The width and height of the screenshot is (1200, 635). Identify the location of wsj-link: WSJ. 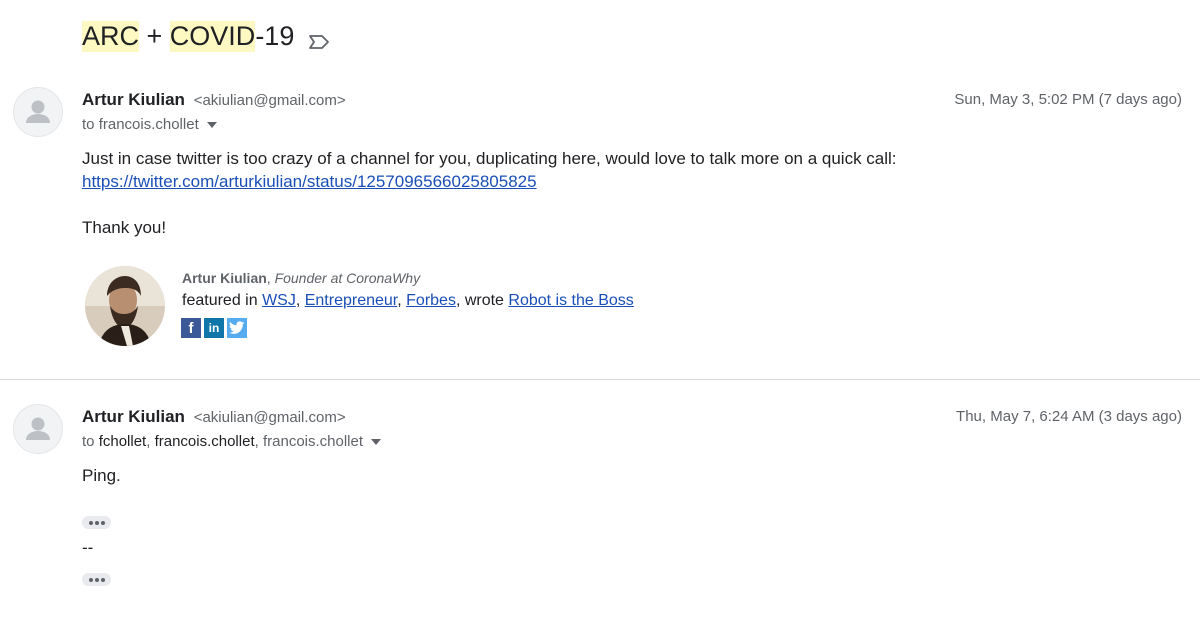
(279, 300).